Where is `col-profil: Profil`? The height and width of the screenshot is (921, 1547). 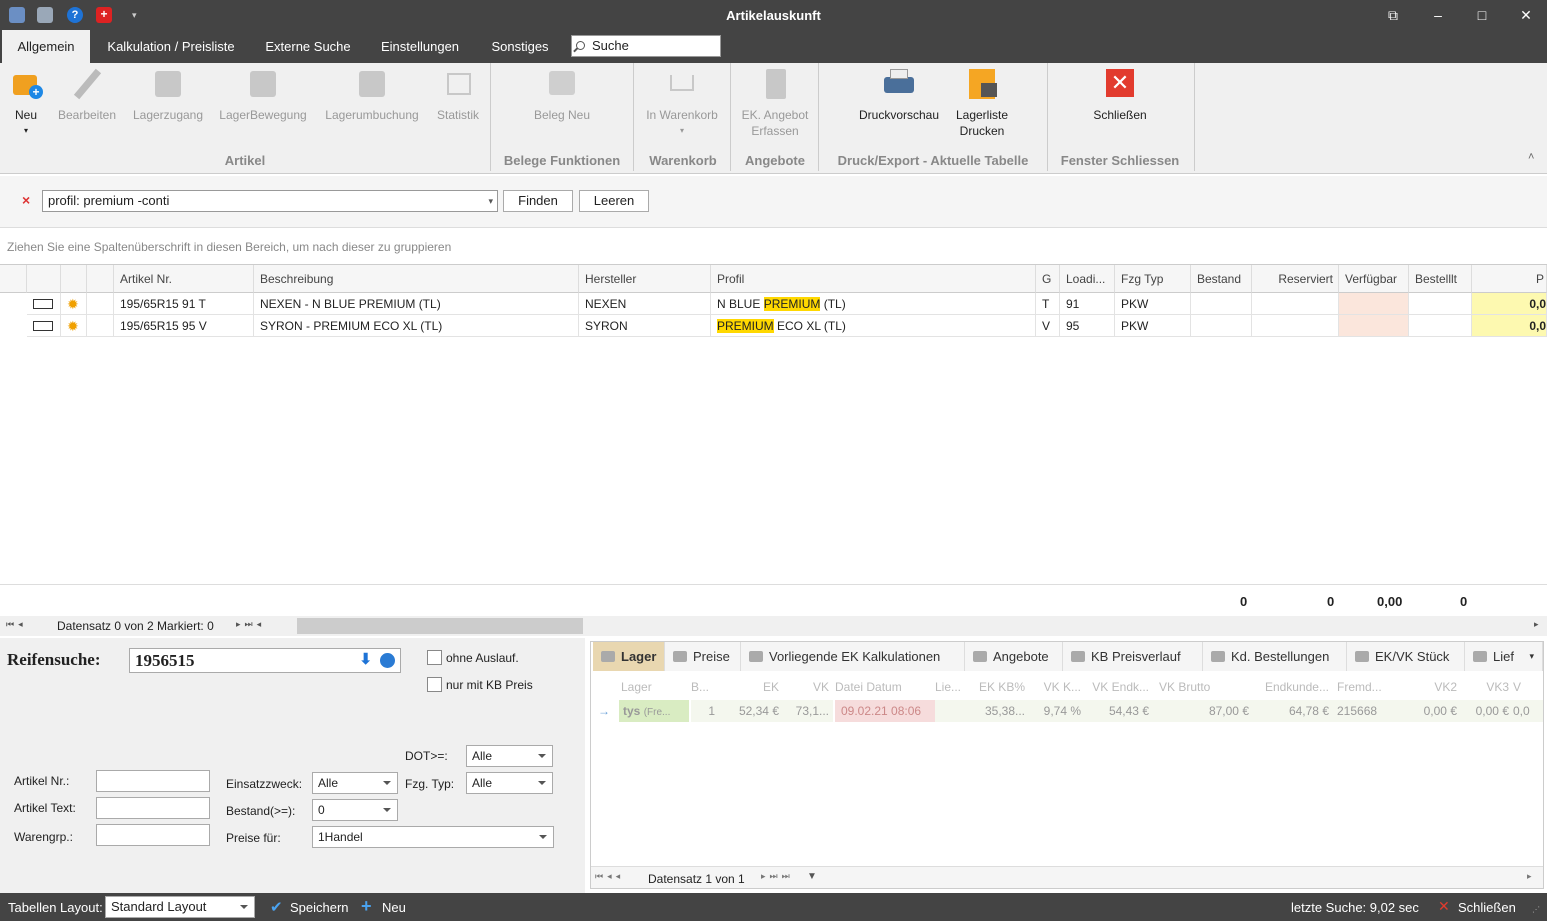 col-profil: Profil is located at coordinates (873, 279).